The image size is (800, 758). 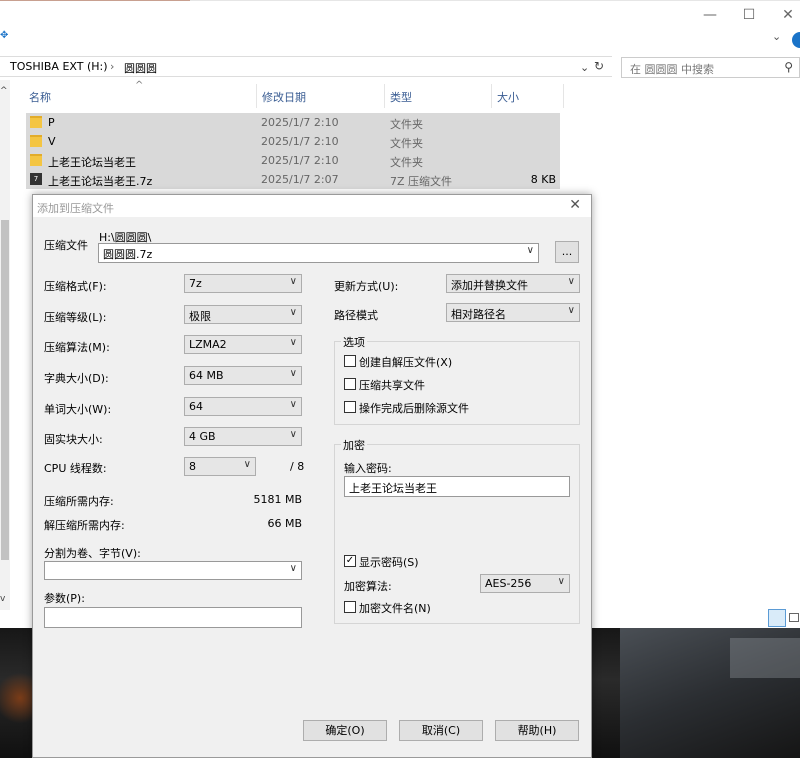 I want to click on params-input, so click(x=173, y=617).